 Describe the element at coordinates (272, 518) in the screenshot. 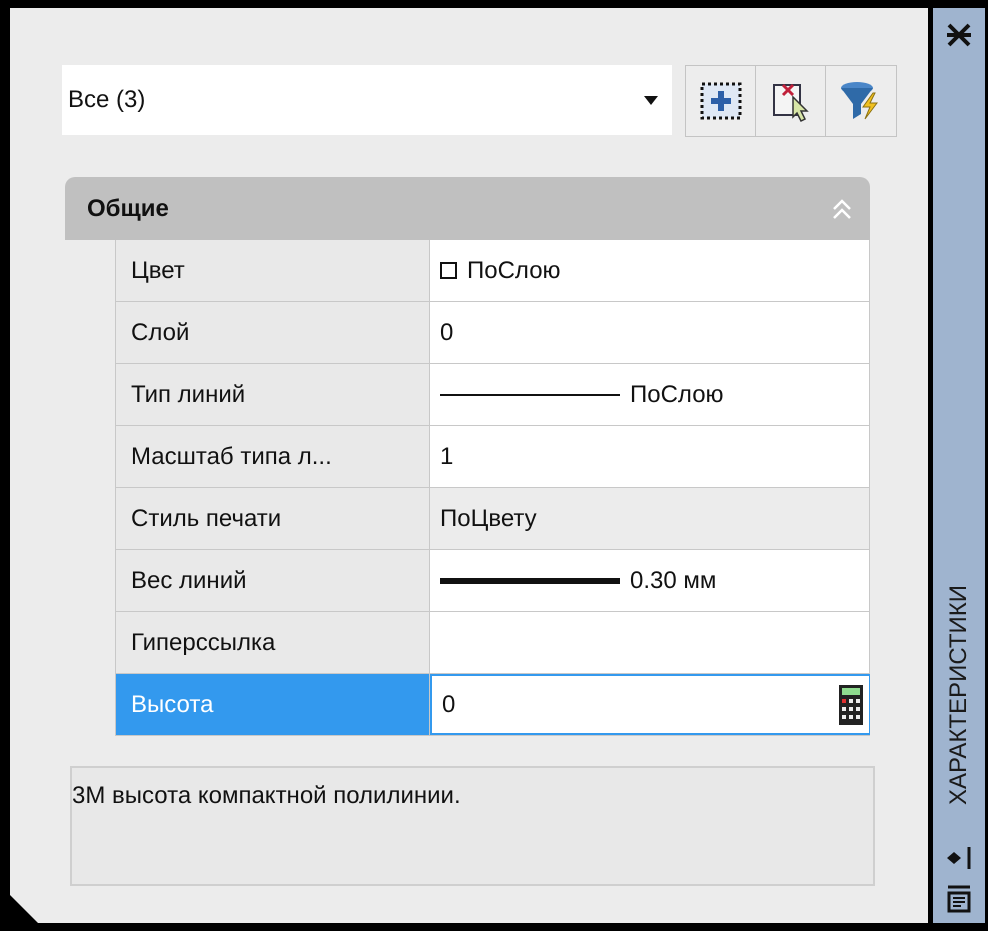

I see `property-label: Стиль печати` at that location.